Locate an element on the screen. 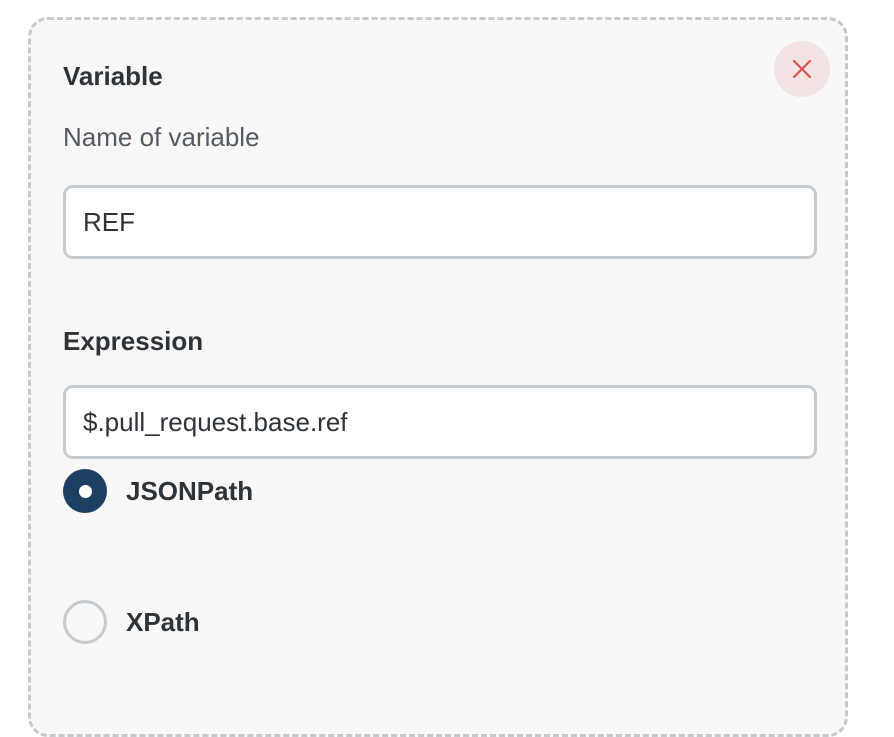 This screenshot has width=894, height=737. radio-xpath: XPath is located at coordinates (131, 622).